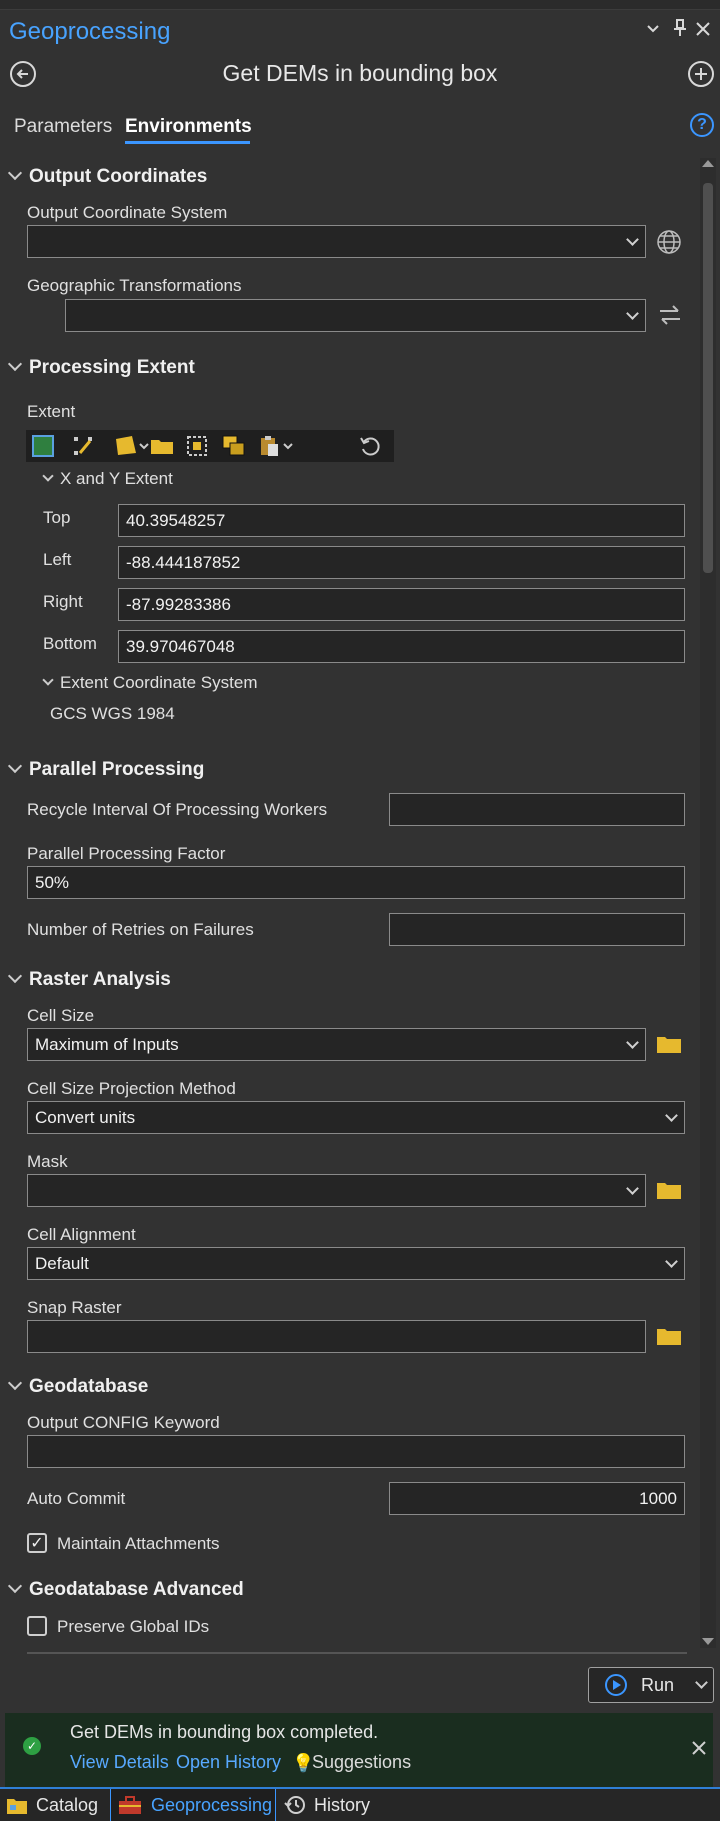  I want to click on swap-transformation-icon, so click(670, 317).